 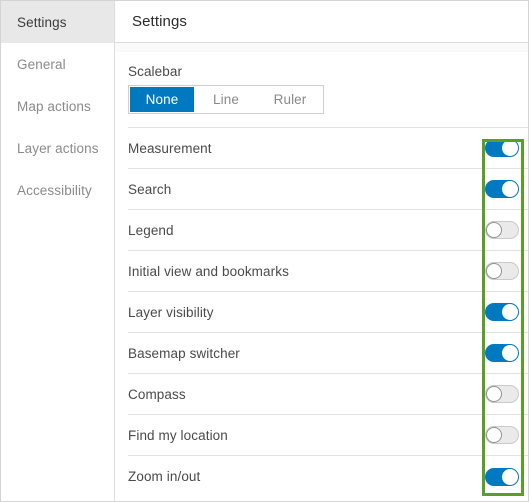 What do you see at coordinates (150, 189) in the screenshot?
I see `toggle-row-label: Search` at bounding box center [150, 189].